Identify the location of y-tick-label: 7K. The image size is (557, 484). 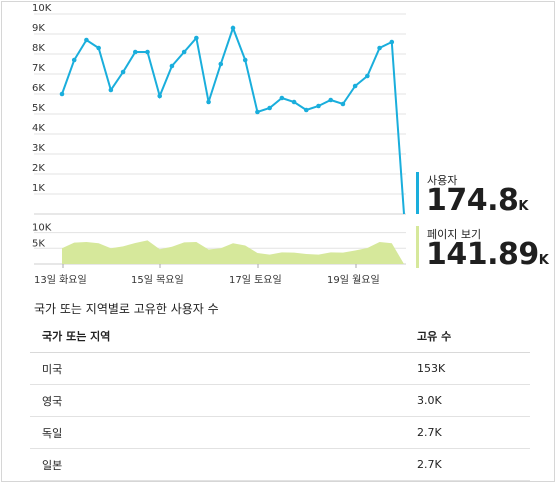
(38, 68).